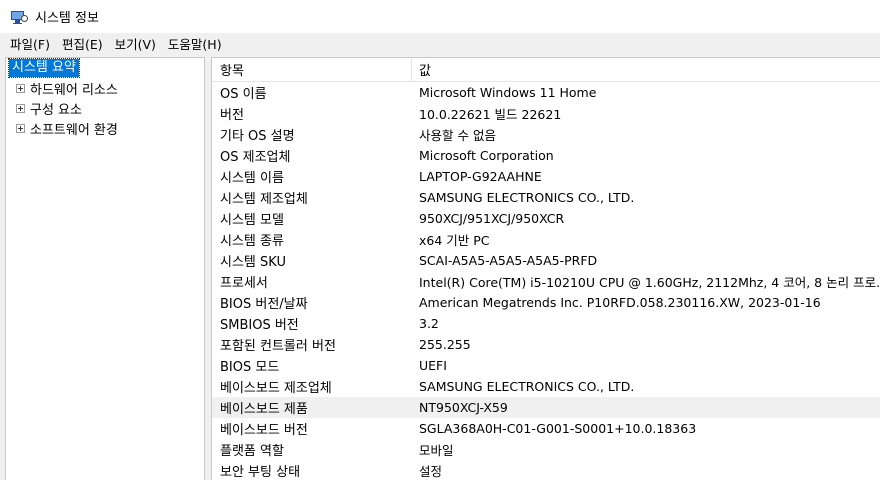  What do you see at coordinates (546, 176) in the screenshot?
I see `table-row: 시스템 이름 LAPTOP-G92AAHNE` at bounding box center [546, 176].